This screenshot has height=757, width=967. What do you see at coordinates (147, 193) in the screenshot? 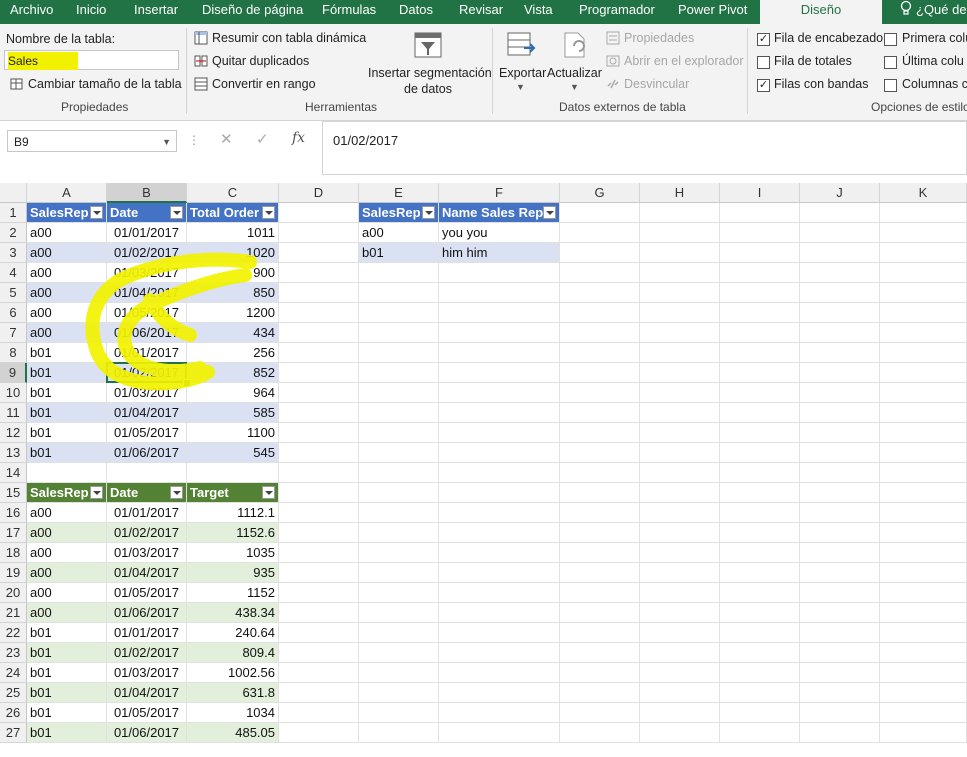
I see `column-header: B` at bounding box center [147, 193].